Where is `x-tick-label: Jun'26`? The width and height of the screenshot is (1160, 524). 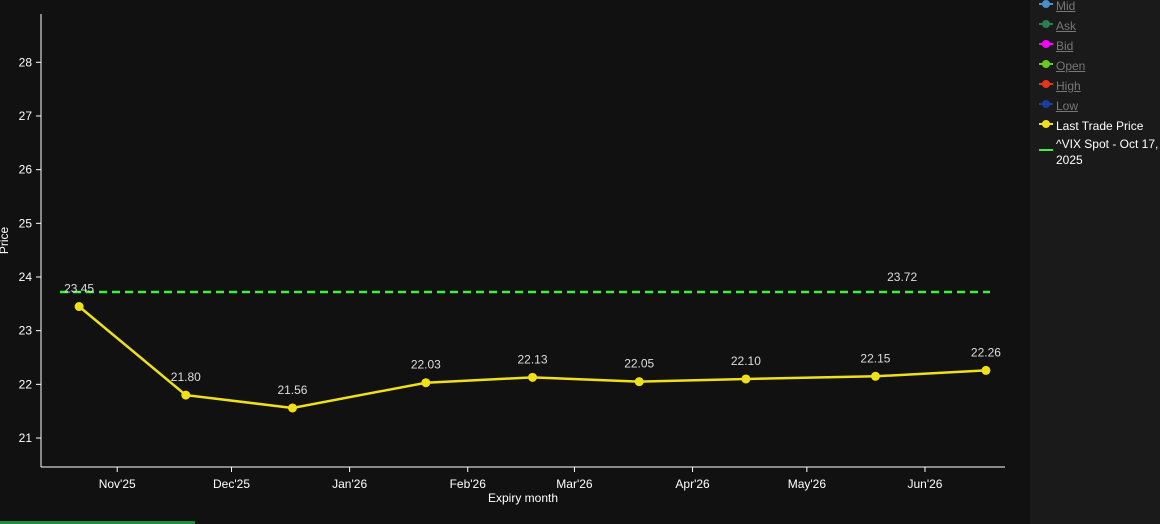
x-tick-label: Jun'26 is located at coordinates (924, 484).